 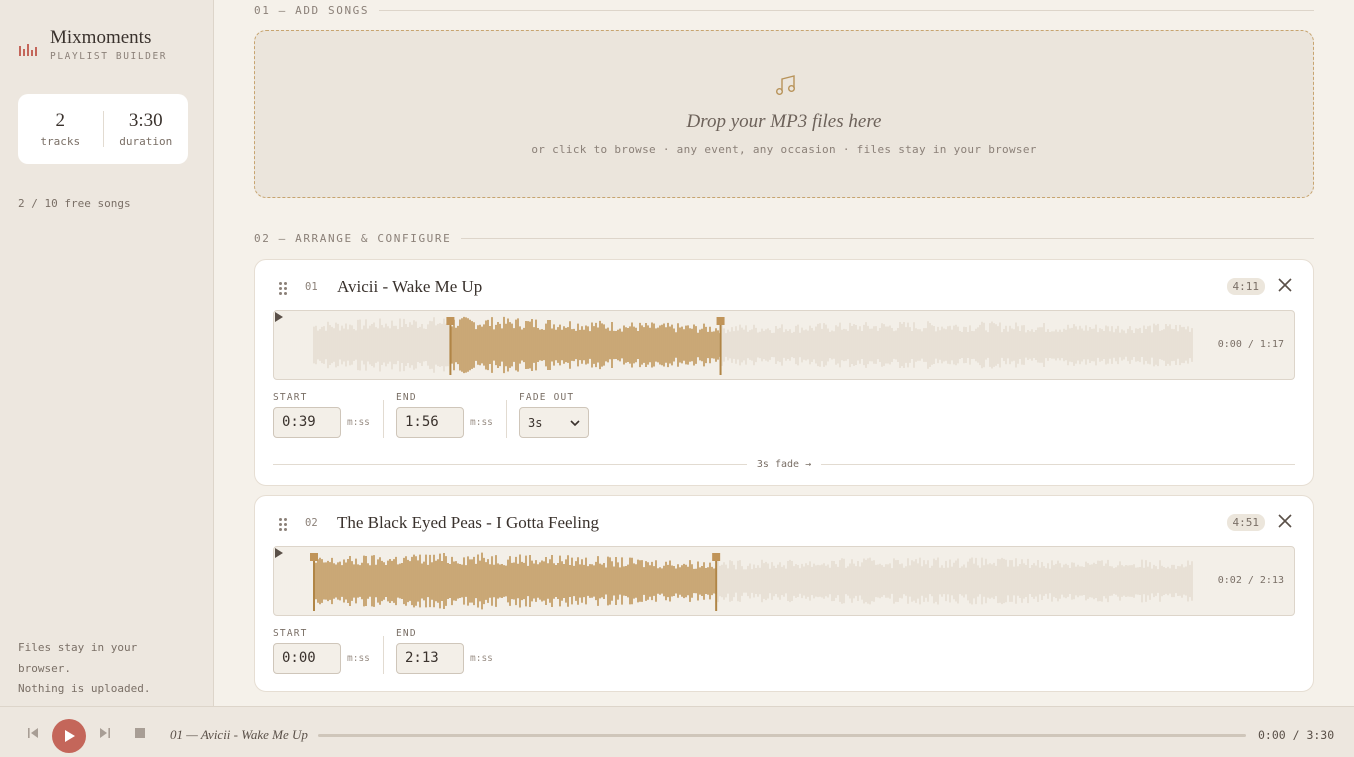 I want to click on waveform-time: 0:02 / 2:13, so click(x=1250, y=580).